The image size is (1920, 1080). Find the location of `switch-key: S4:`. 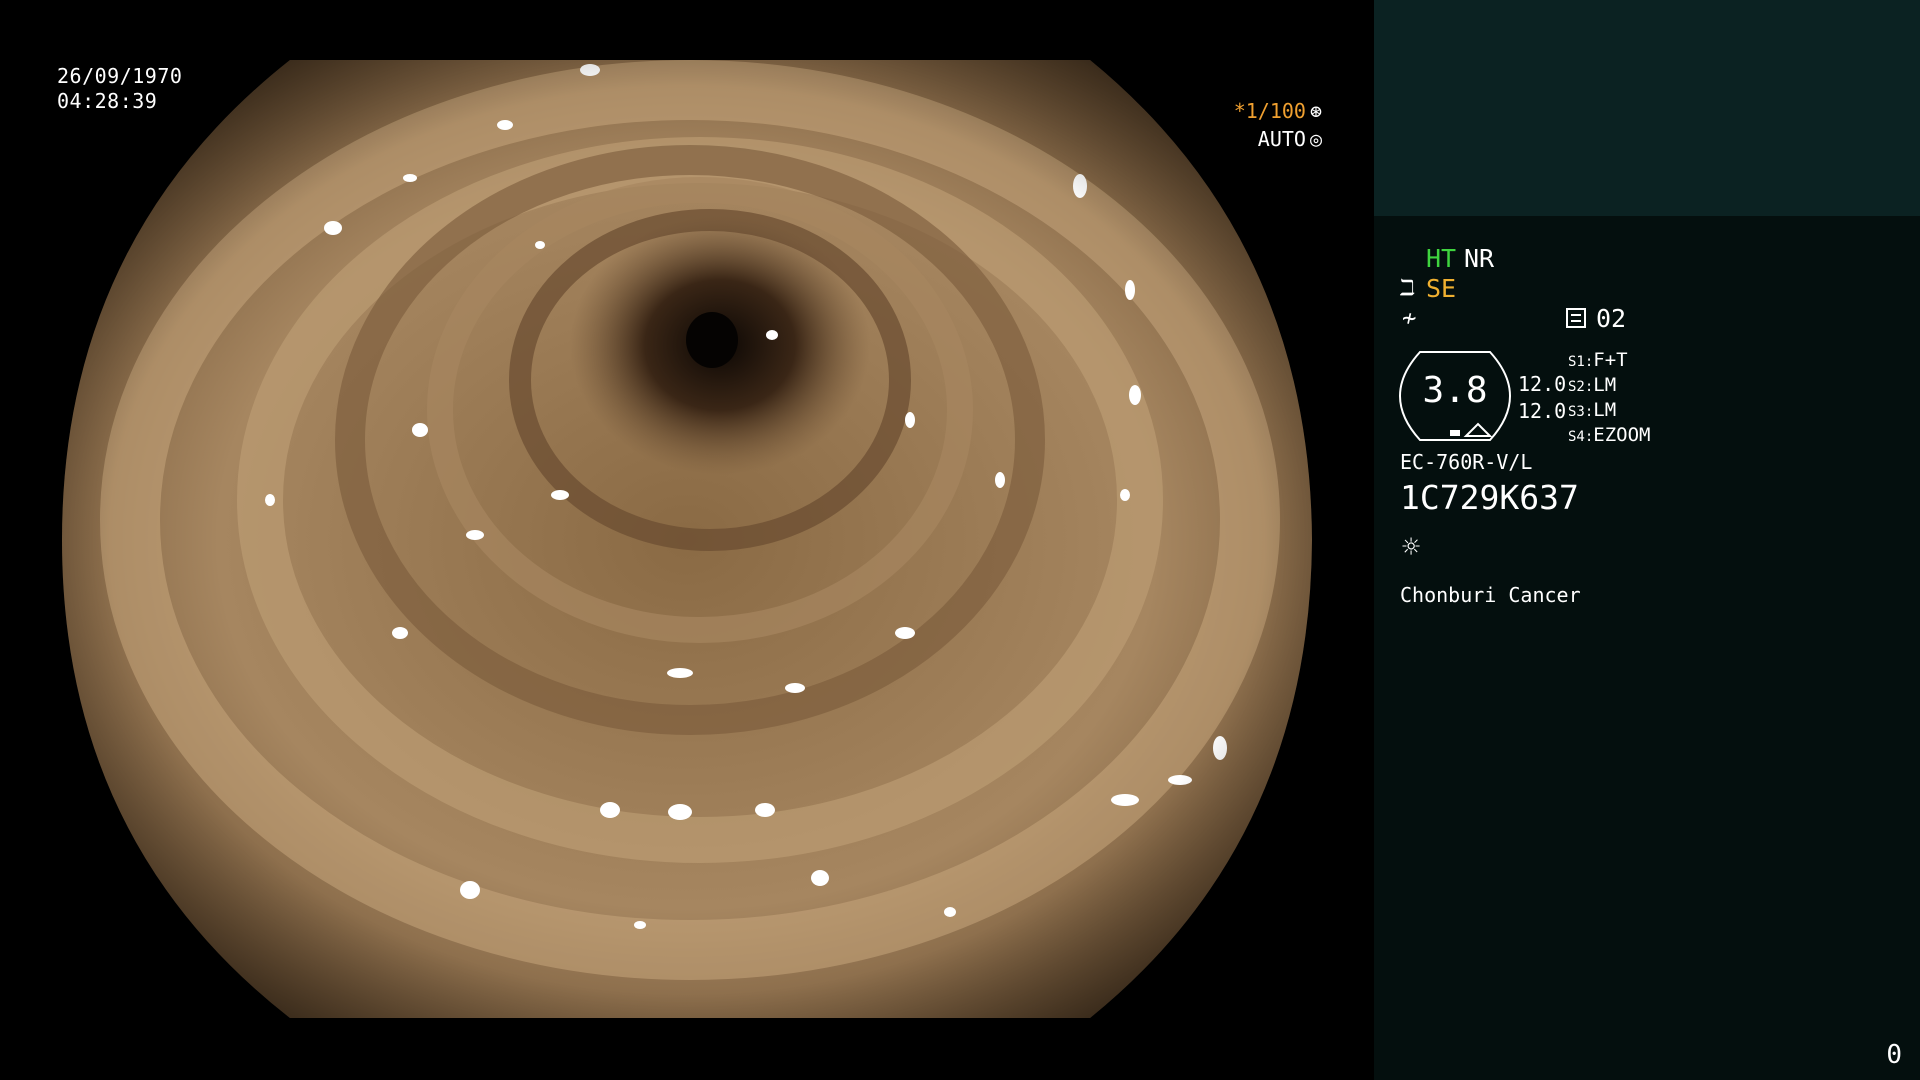

switch-key: S4: is located at coordinates (1581, 437).